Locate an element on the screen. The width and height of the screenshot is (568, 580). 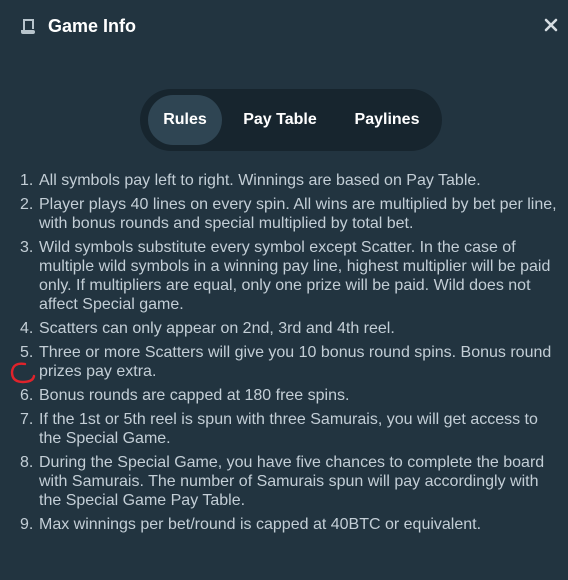
rule-number: 4. is located at coordinates (27, 328).